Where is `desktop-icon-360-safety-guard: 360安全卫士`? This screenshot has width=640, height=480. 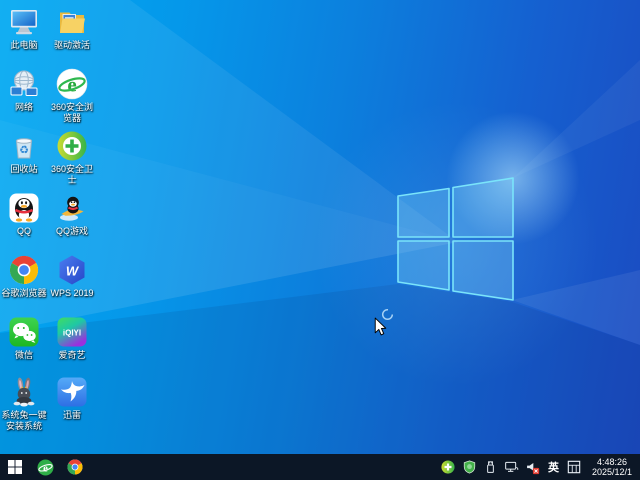 desktop-icon-360-safety-guard: 360安全卫士 is located at coordinates (72, 158).